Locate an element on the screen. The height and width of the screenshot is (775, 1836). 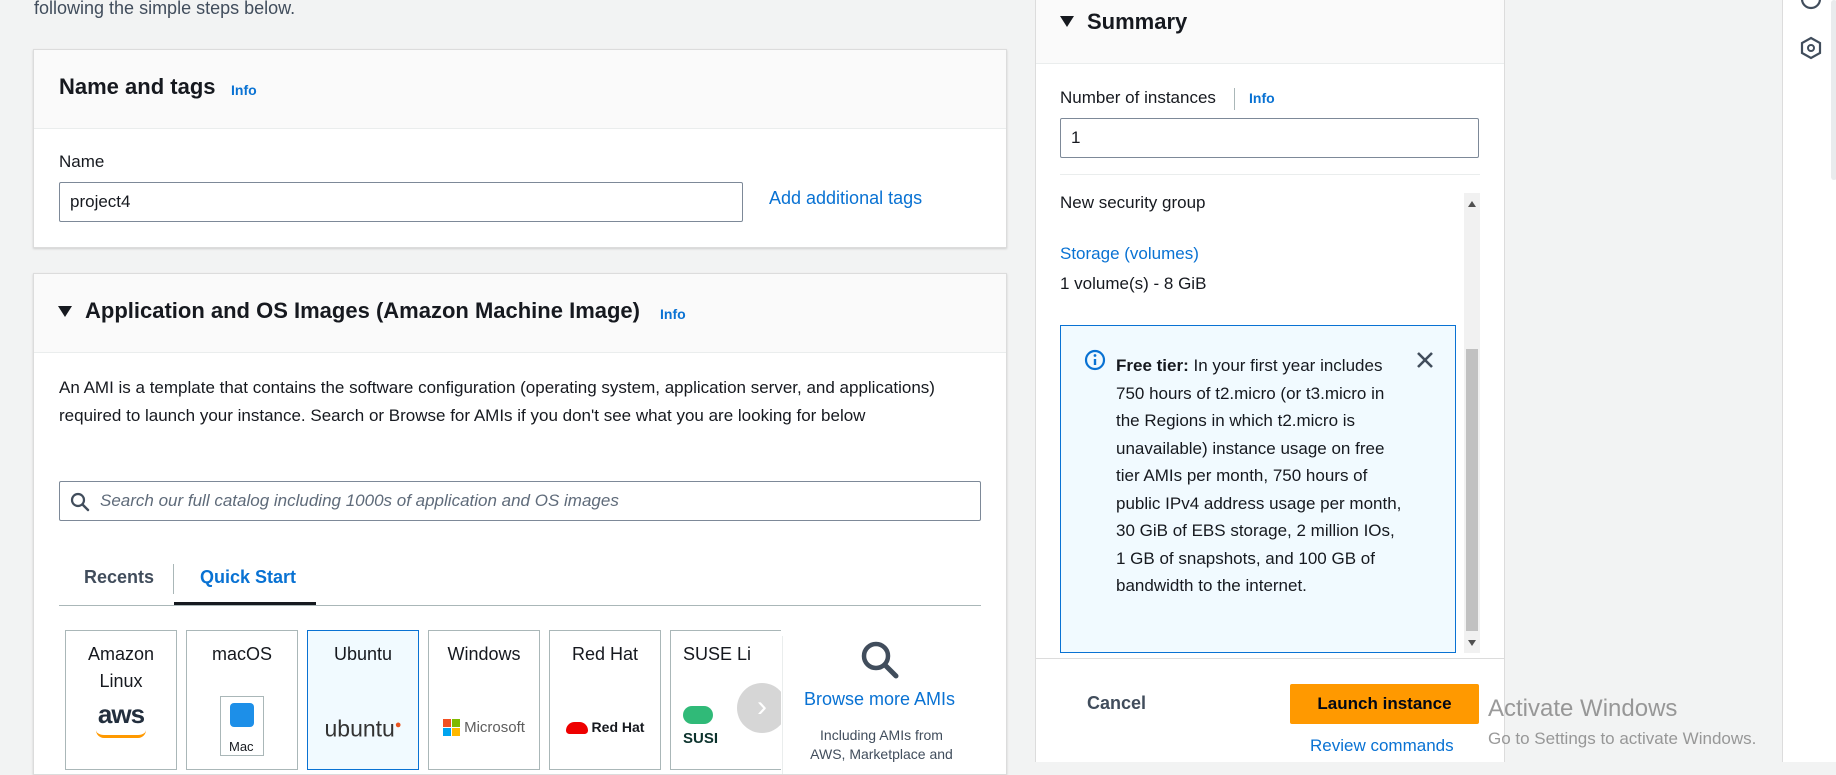
browse-search-icon is located at coordinates (880, 660).